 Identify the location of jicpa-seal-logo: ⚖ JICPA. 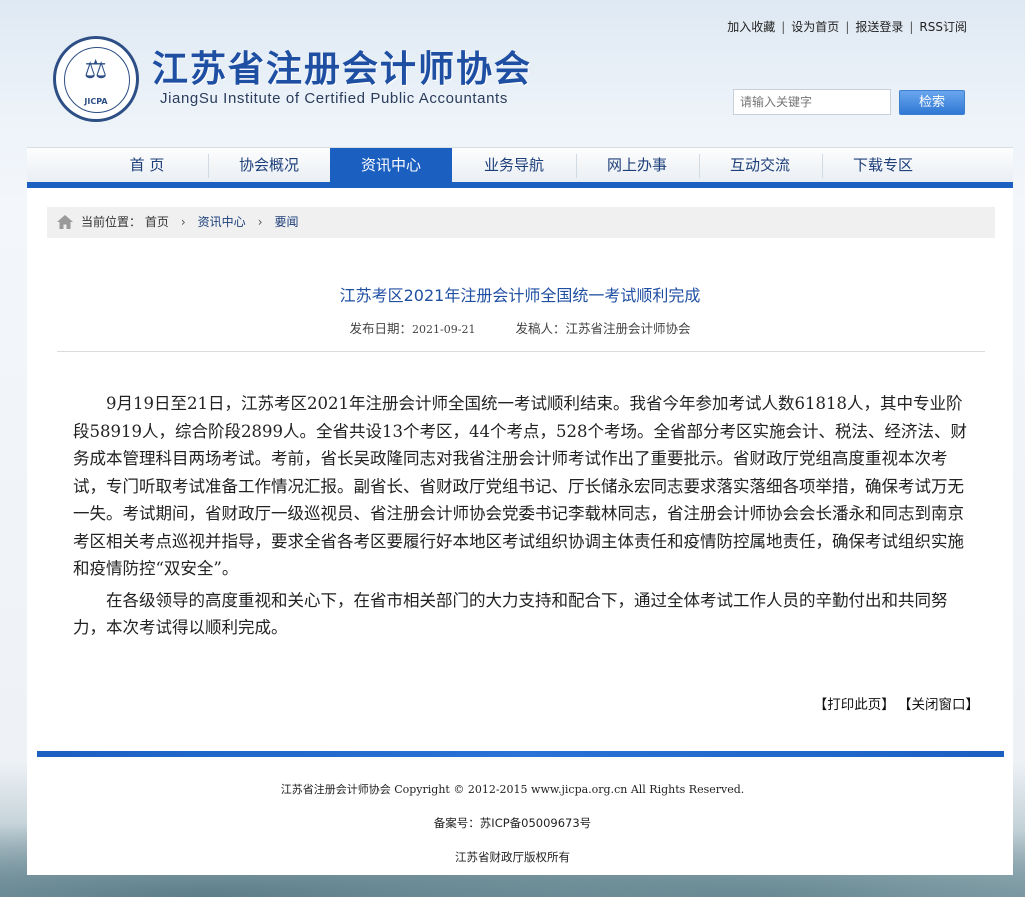
(96, 79).